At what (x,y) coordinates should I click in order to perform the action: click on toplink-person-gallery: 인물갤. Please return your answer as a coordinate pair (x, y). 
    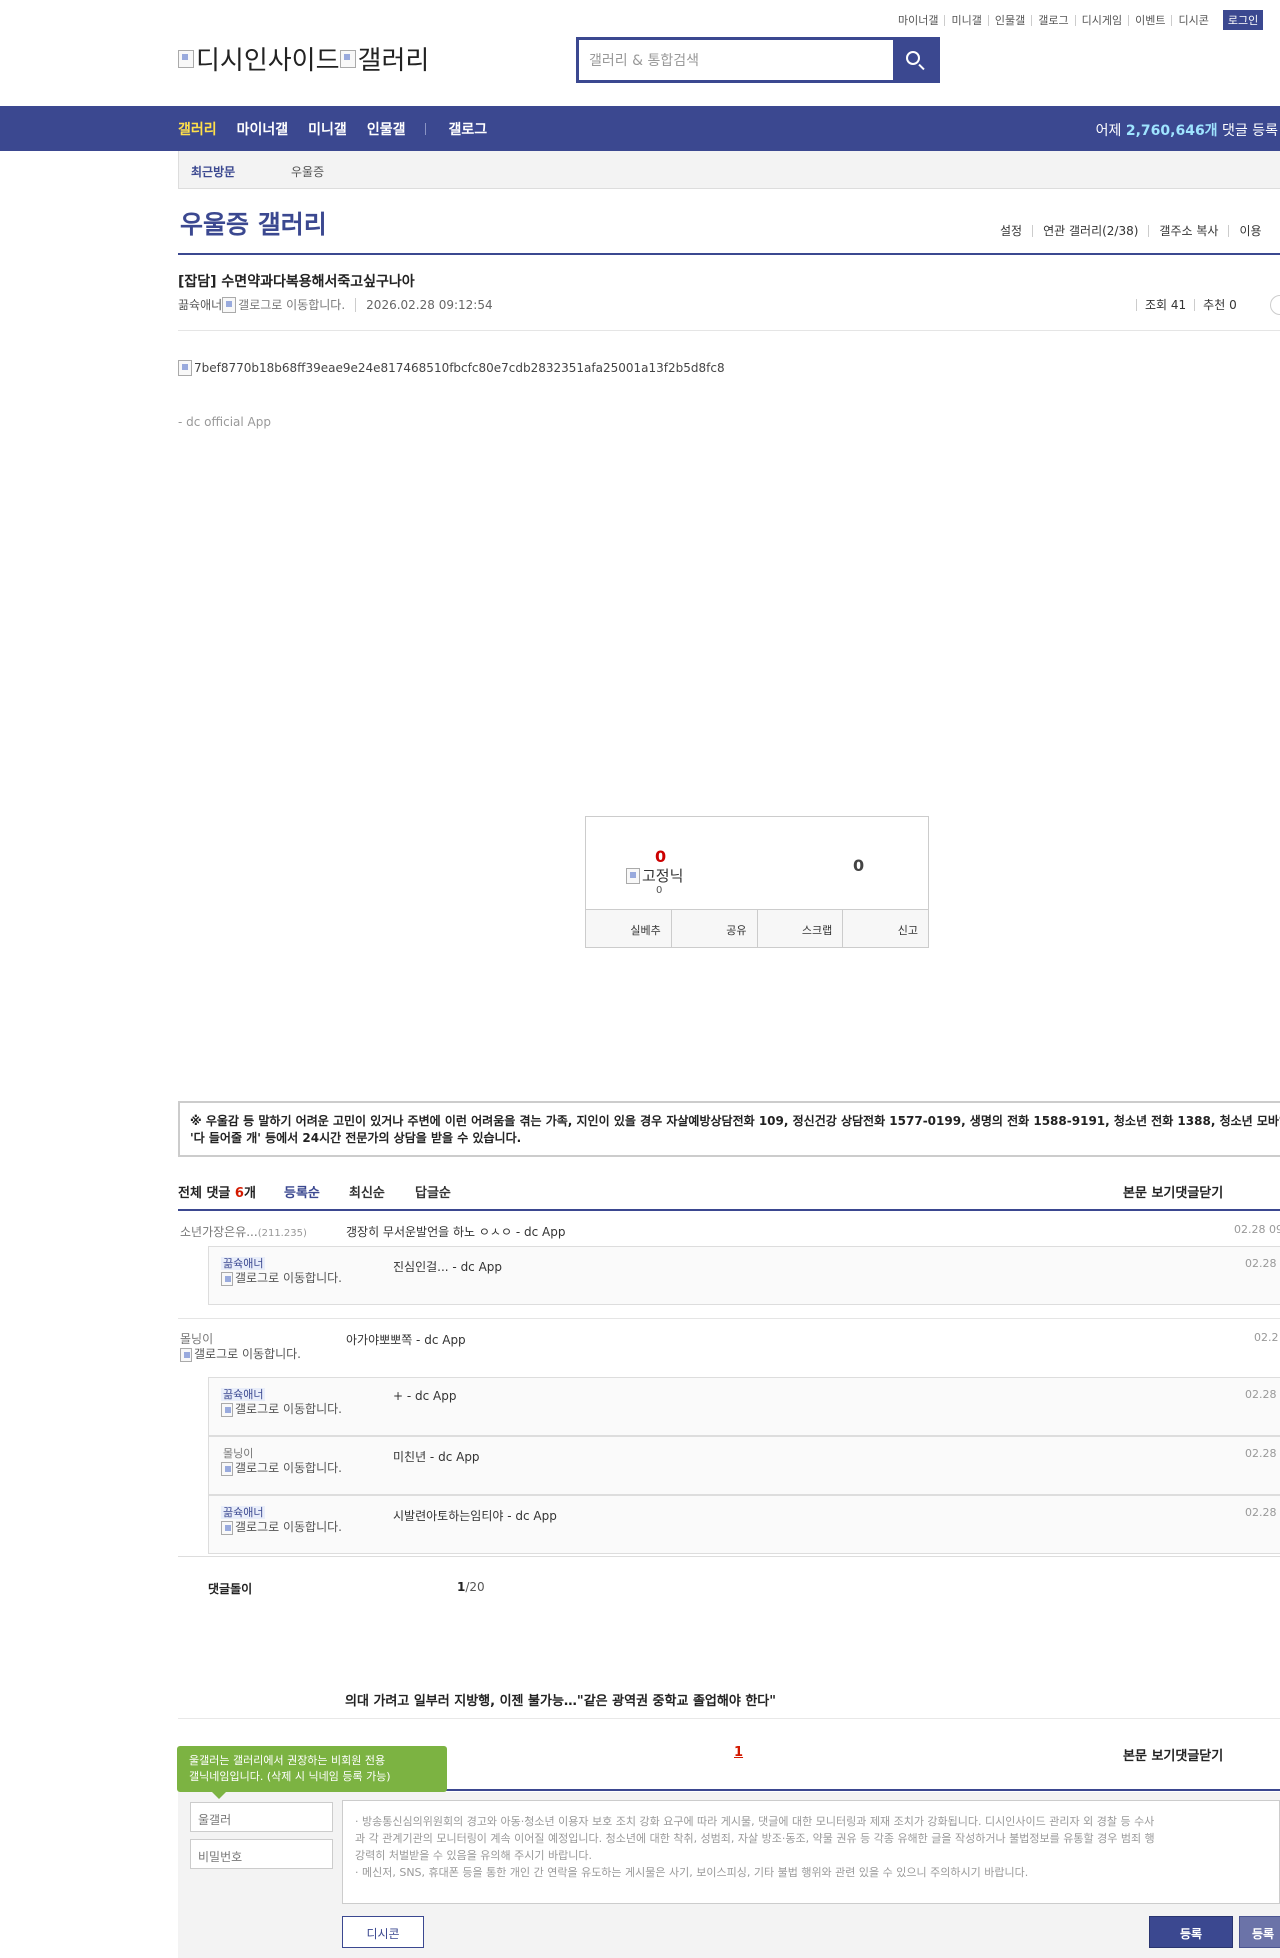
    Looking at the image, I should click on (1009, 20).